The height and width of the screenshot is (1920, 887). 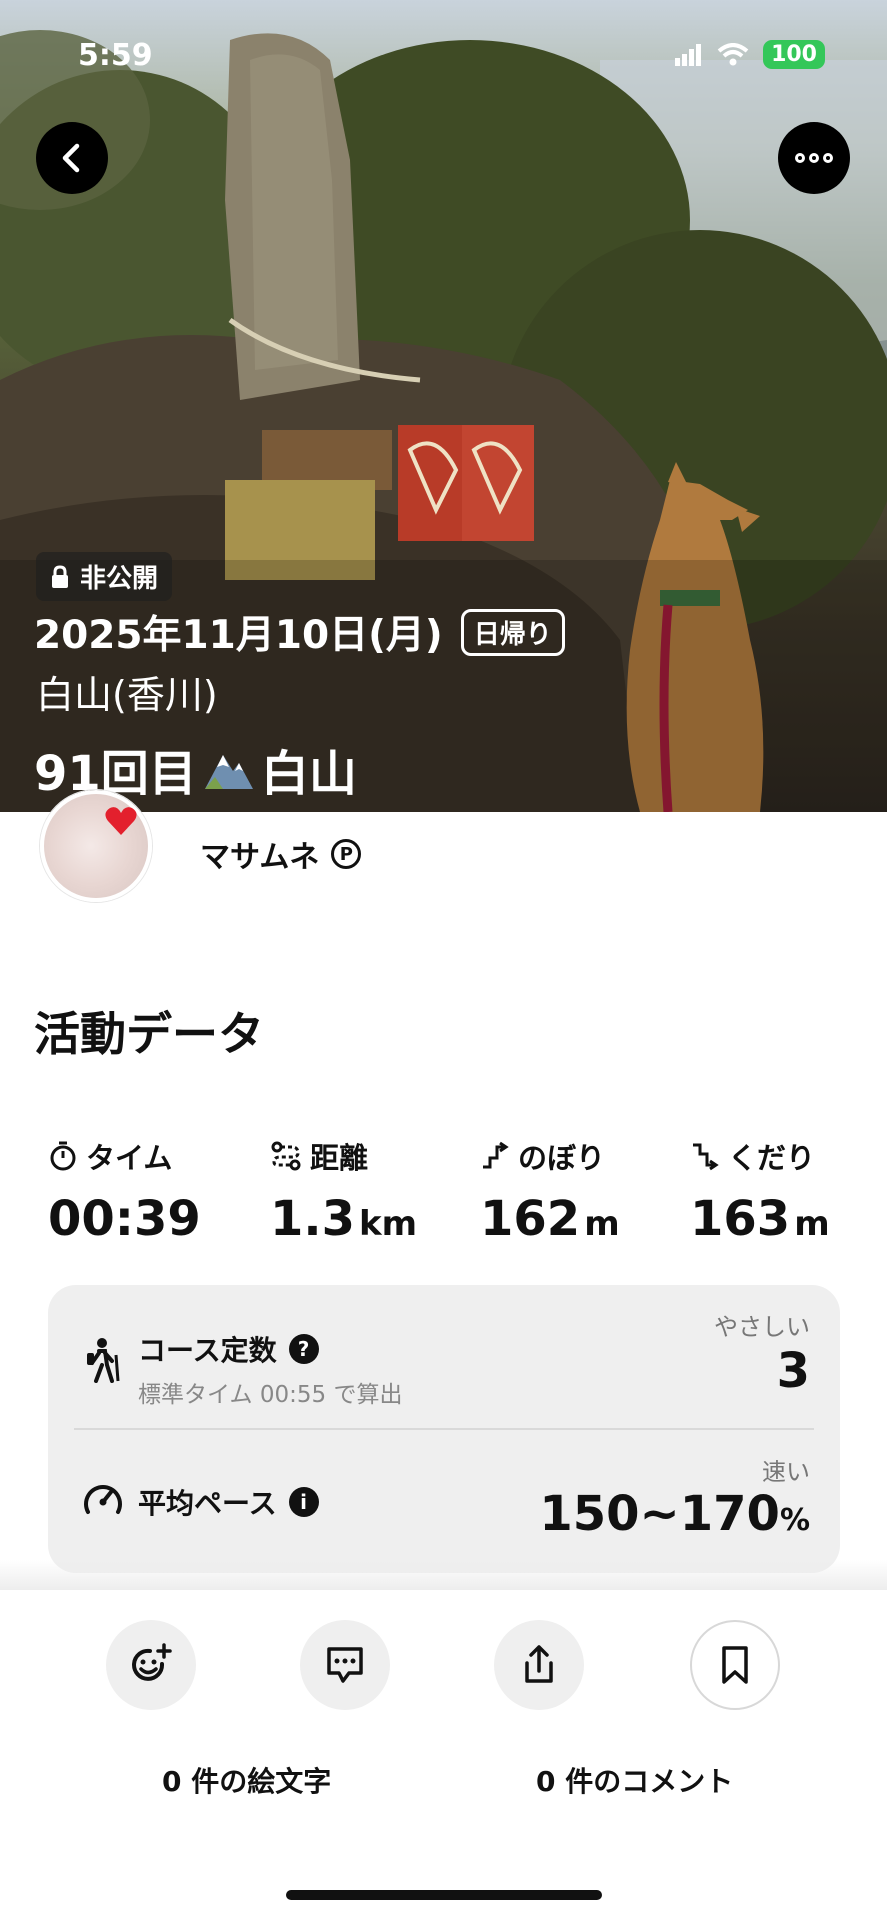 What do you see at coordinates (444, 1501) in the screenshot?
I see `avg-pace-row: 平均ペース i 速い 150~170%` at bounding box center [444, 1501].